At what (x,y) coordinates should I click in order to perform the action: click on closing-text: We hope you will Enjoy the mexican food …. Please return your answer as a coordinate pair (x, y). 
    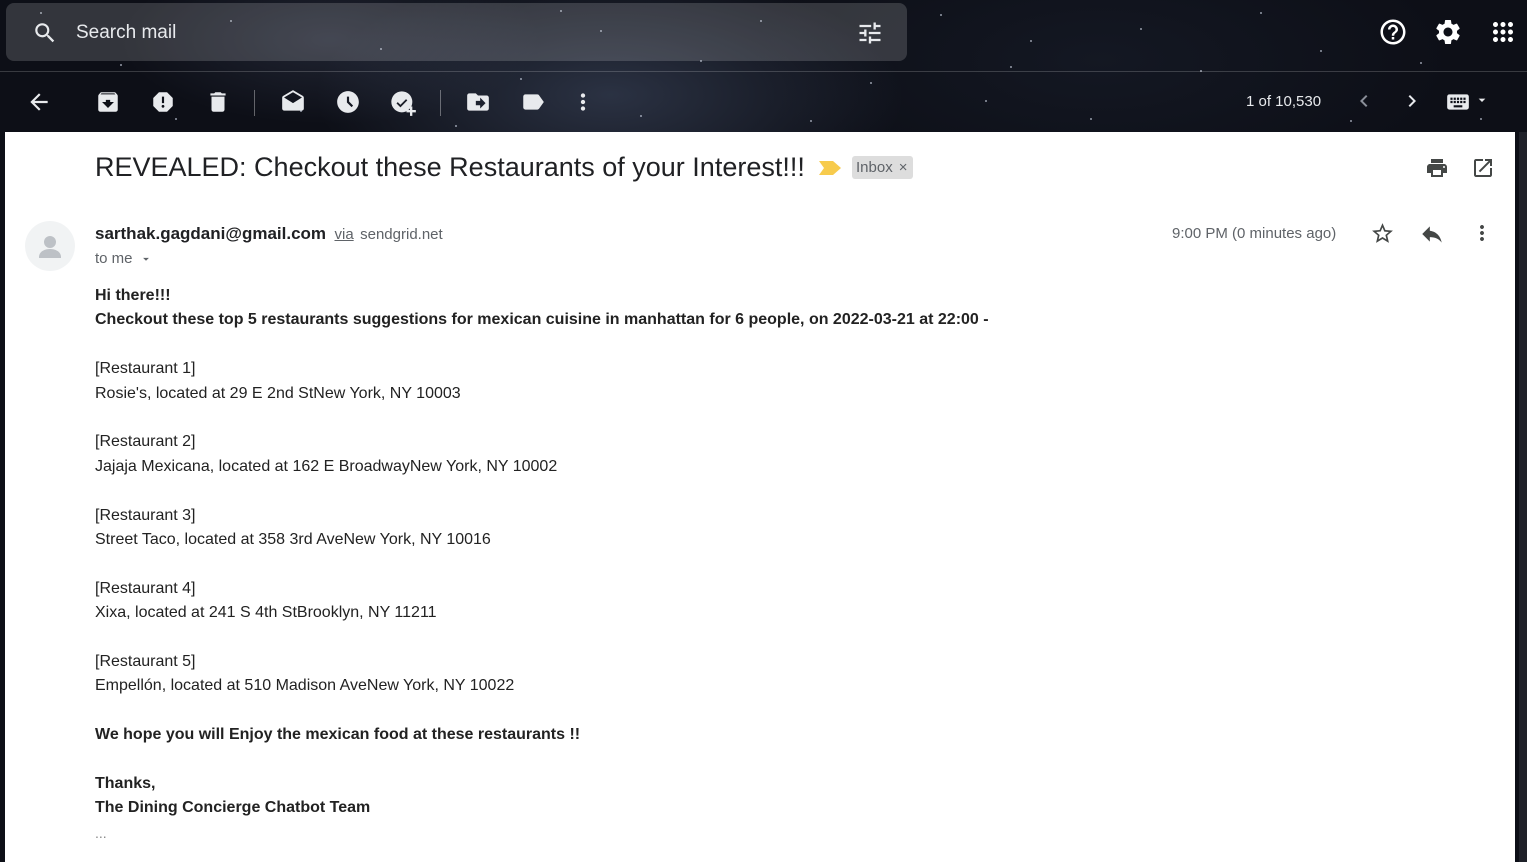
    Looking at the image, I should click on (338, 735).